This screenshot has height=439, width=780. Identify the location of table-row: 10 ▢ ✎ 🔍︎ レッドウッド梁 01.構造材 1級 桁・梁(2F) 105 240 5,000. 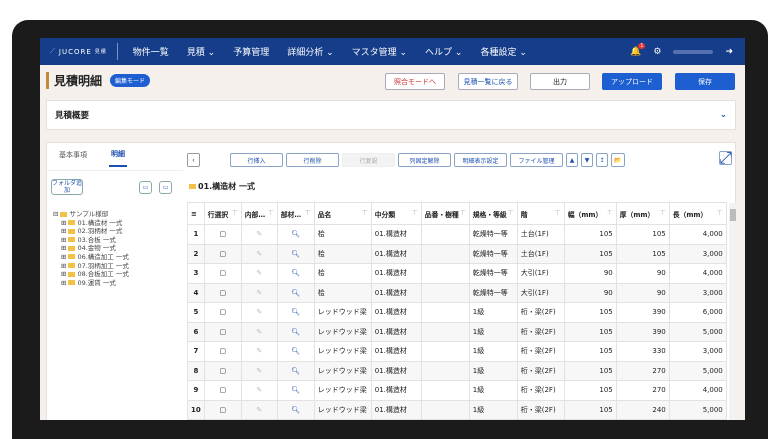
(457, 409).